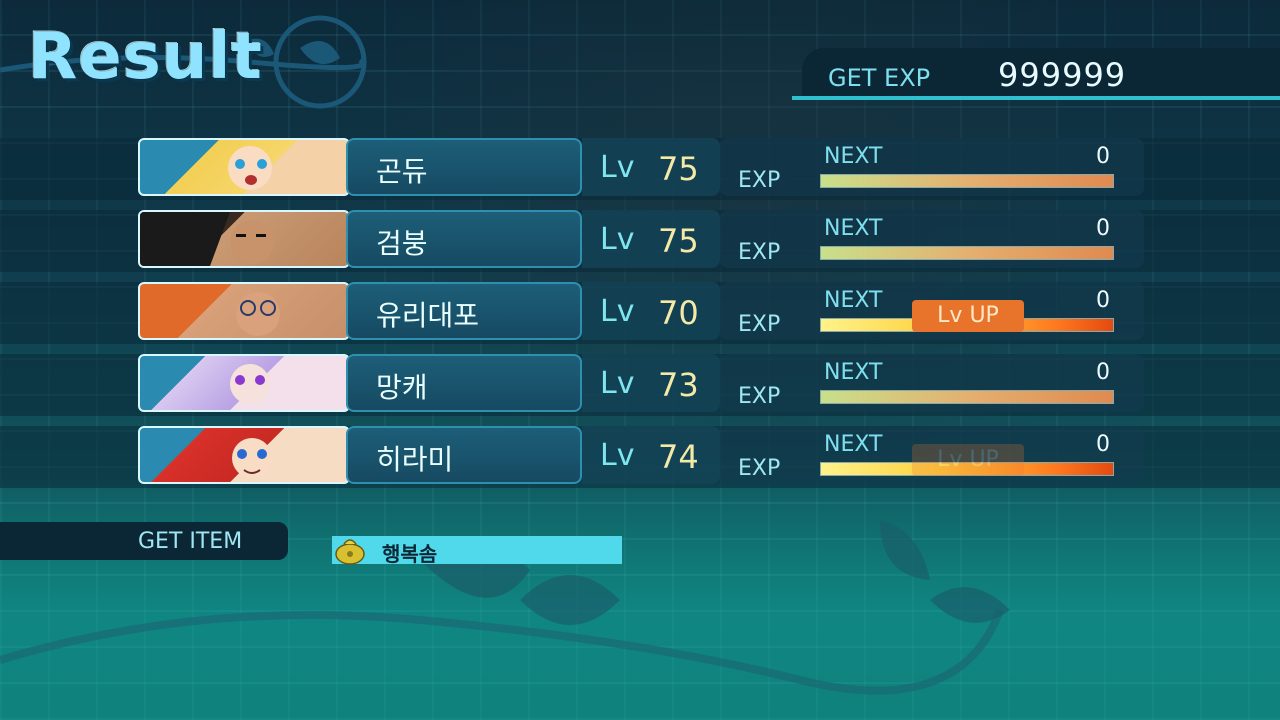 The image size is (1280, 720). What do you see at coordinates (678, 385) in the screenshot?
I see `level-value: 73` at bounding box center [678, 385].